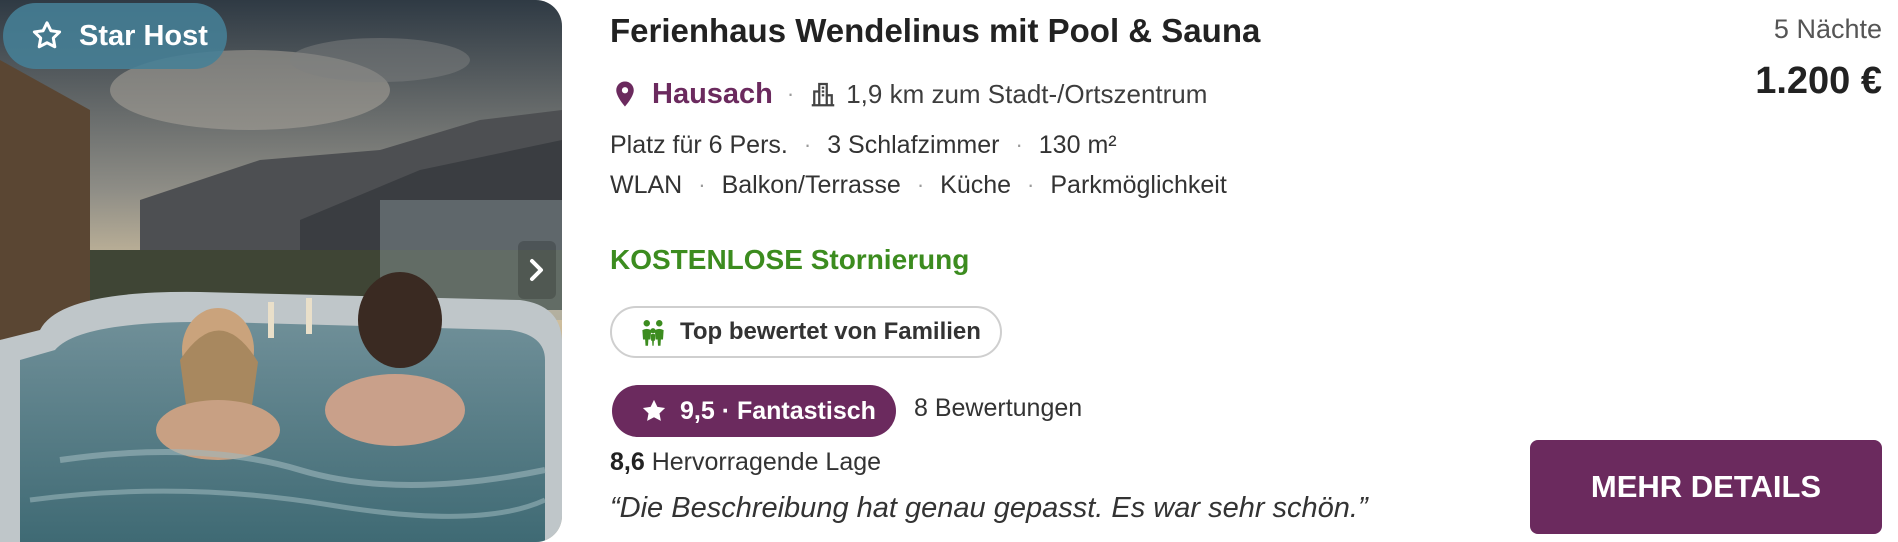  What do you see at coordinates (976, 184) in the screenshot?
I see `amenity-kitchen: Küche` at bounding box center [976, 184].